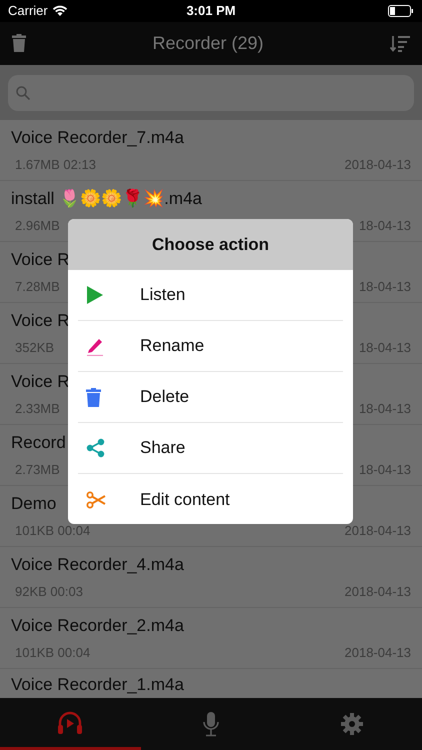 This screenshot has height=750, width=422. What do you see at coordinates (211, 724) in the screenshot?
I see `microphone-icon` at bounding box center [211, 724].